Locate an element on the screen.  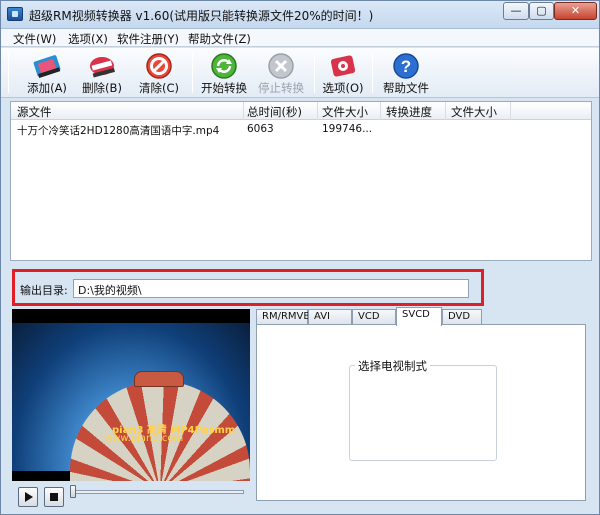
menu-options: 选项(X) is located at coordinates (88, 39).